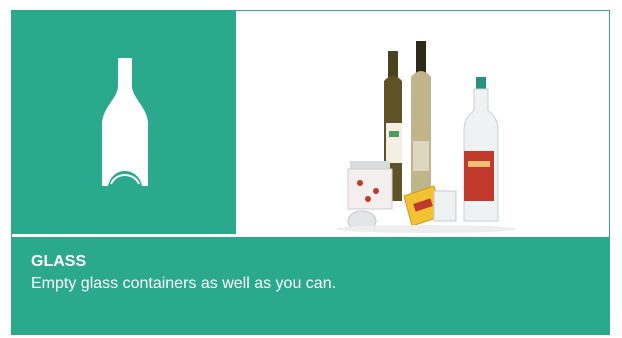 The image size is (622, 338). I want to click on card-title: GLASS, so click(59, 261).